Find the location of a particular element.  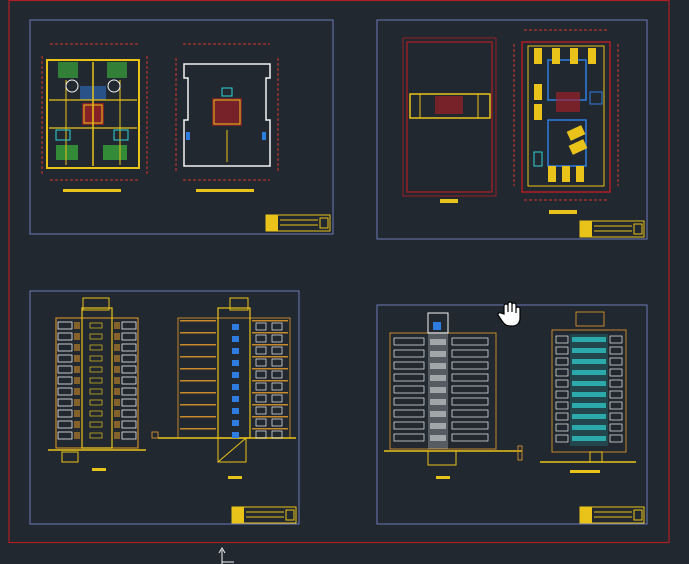

parking-plan is located at coordinates (566, 121).